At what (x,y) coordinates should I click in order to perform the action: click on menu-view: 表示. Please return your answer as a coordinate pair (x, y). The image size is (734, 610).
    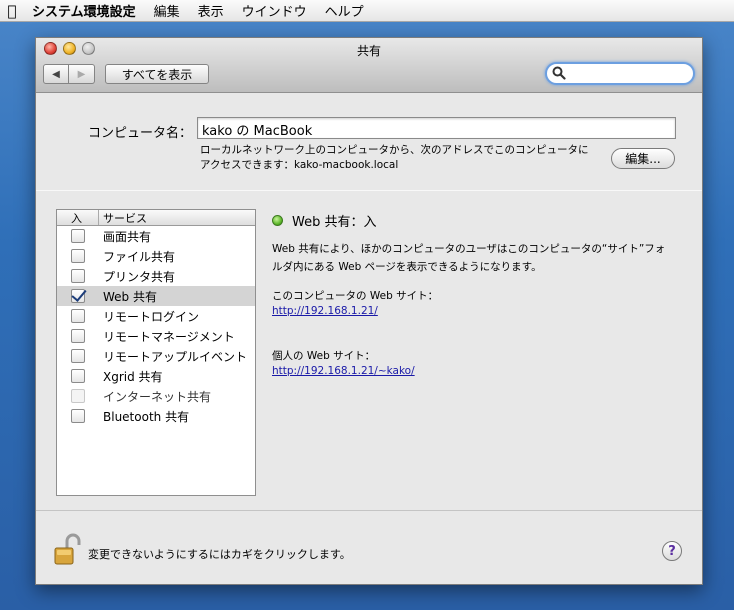
    Looking at the image, I should click on (211, 10).